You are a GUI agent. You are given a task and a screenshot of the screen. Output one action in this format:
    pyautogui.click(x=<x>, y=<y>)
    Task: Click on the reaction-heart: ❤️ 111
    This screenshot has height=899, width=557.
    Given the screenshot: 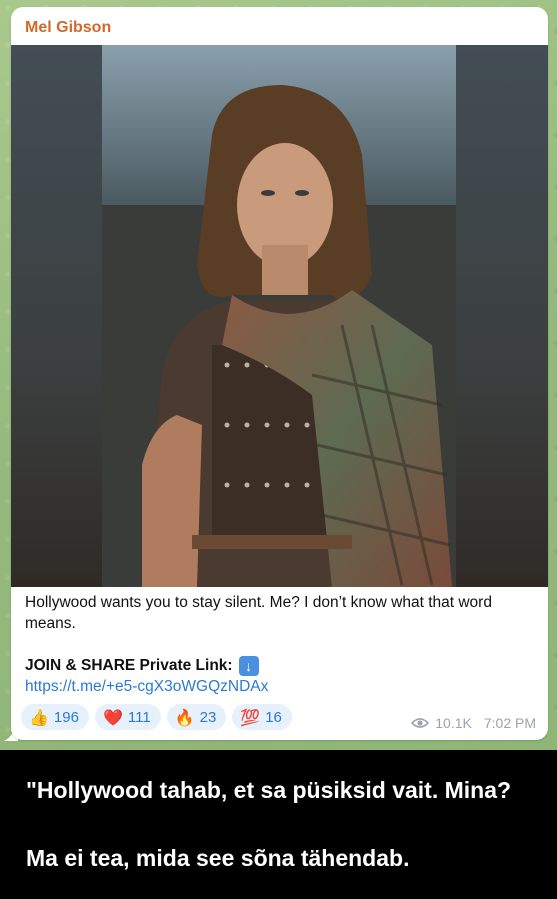 What is the action you would take?
    pyautogui.click(x=127, y=717)
    